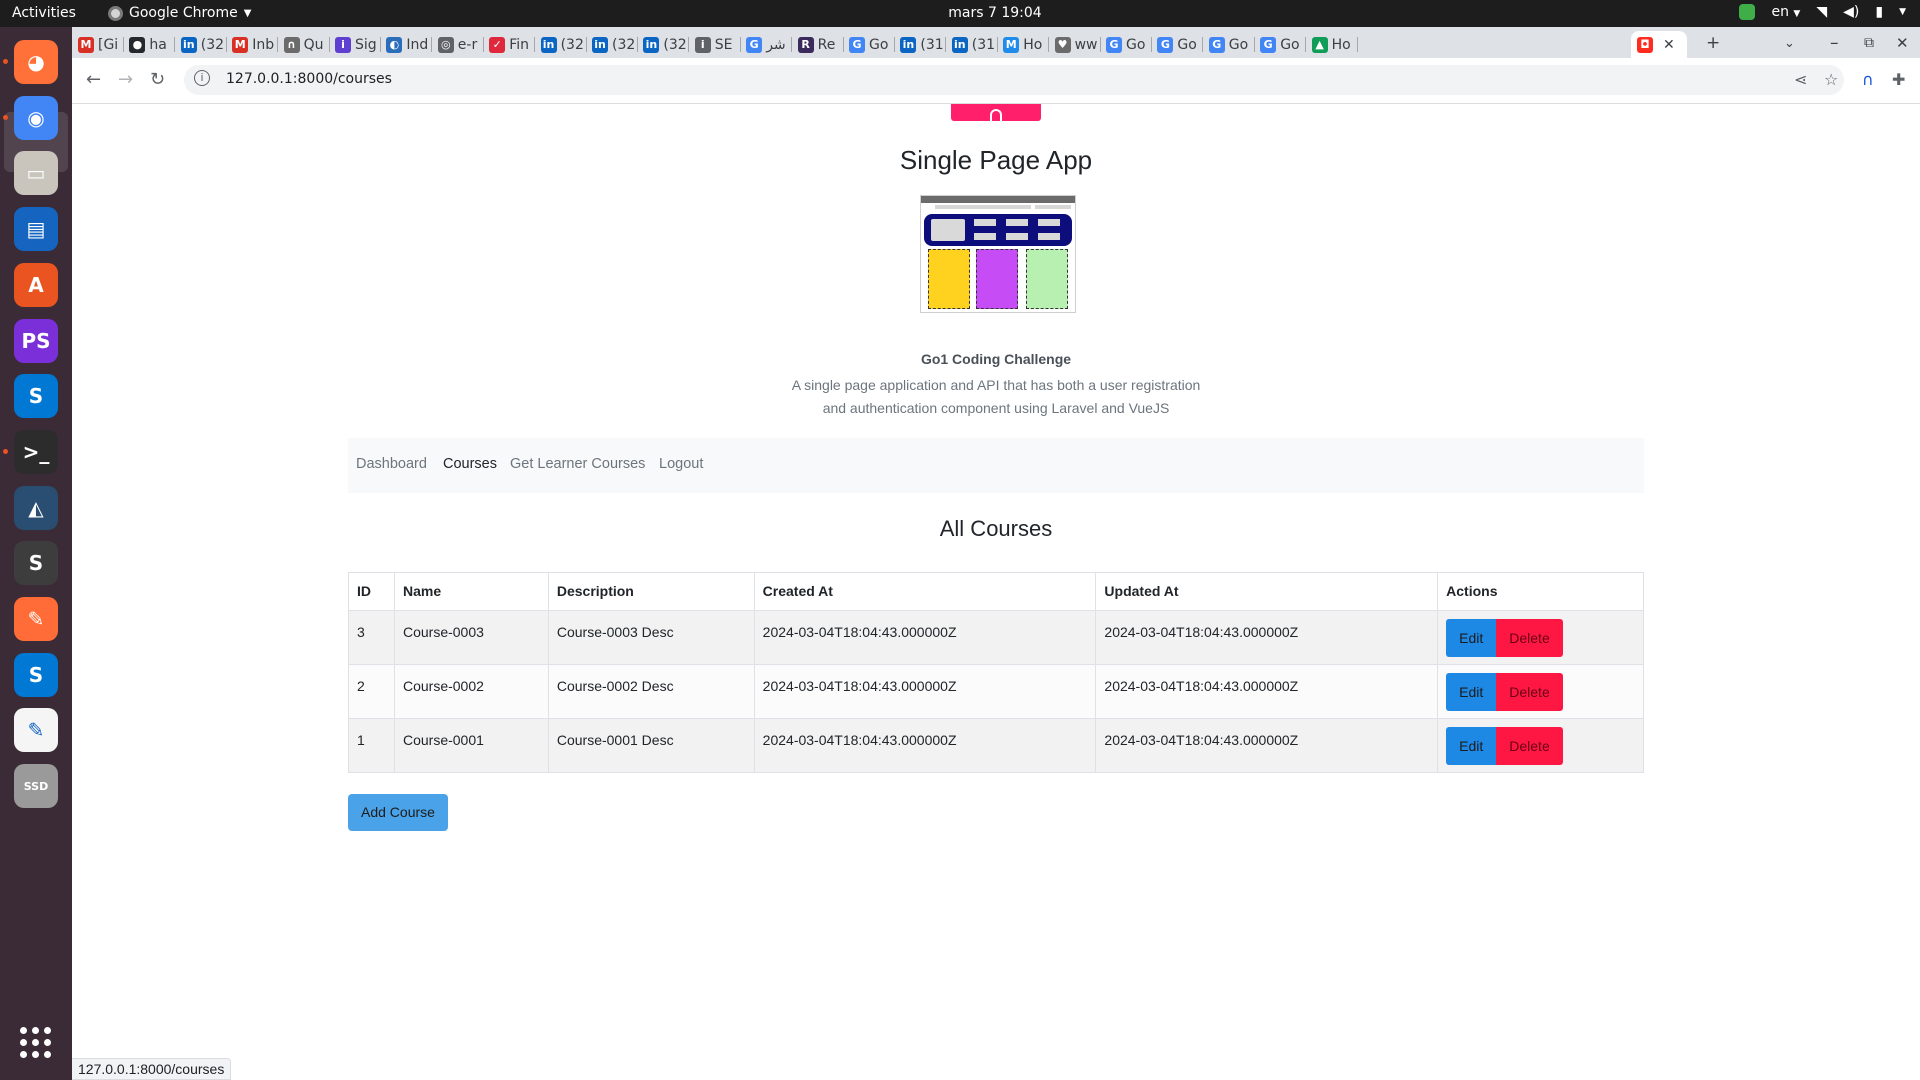 The height and width of the screenshot is (1080, 1920). Describe the element at coordinates (857, 44) in the screenshot. I see `translate-icon: G` at that location.